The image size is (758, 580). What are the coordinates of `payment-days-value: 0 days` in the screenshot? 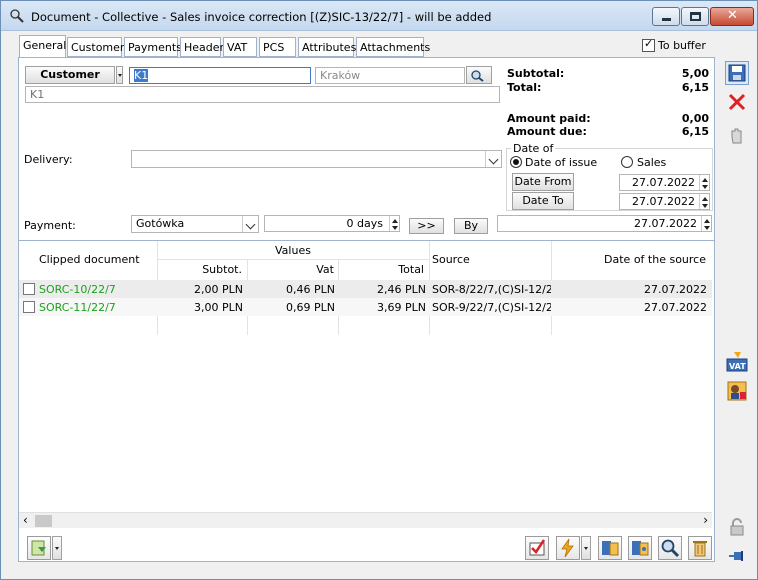 It's located at (364, 223).